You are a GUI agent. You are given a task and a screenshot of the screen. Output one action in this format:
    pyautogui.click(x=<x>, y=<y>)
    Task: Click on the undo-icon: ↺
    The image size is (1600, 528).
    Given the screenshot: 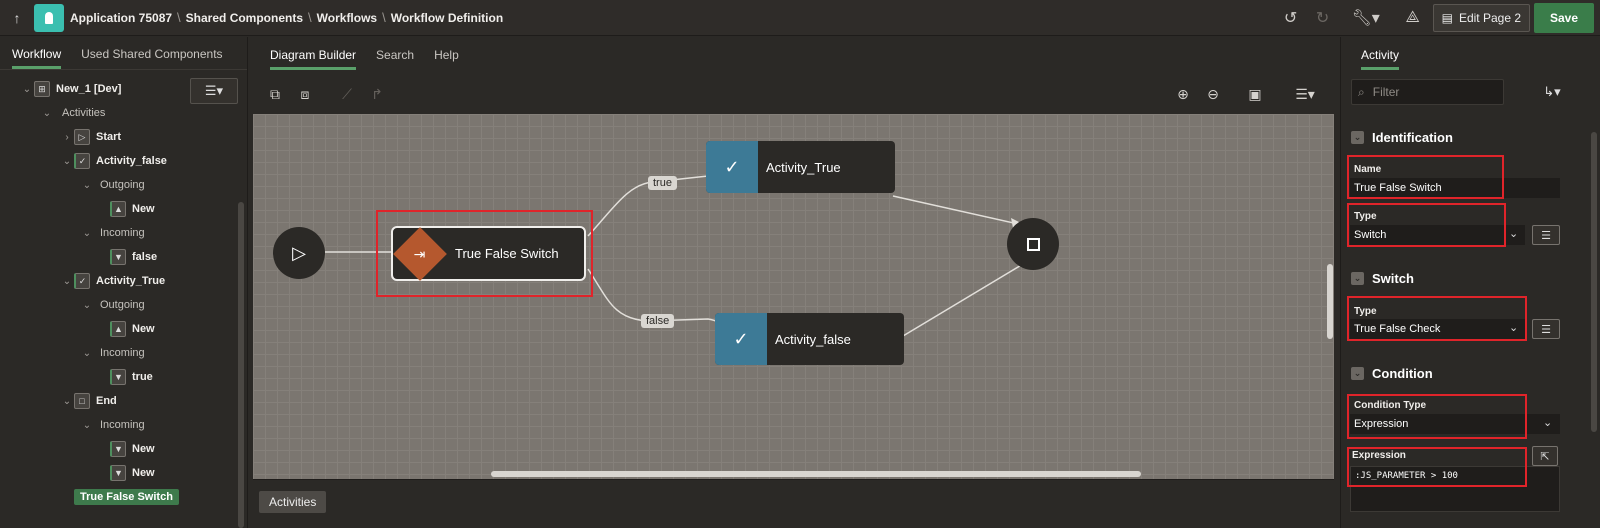 What is the action you would take?
    pyautogui.click(x=1291, y=18)
    